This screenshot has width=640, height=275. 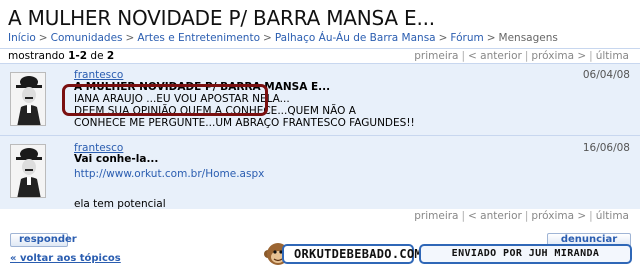 I want to click on author-link: frantesco, so click(x=98, y=75).